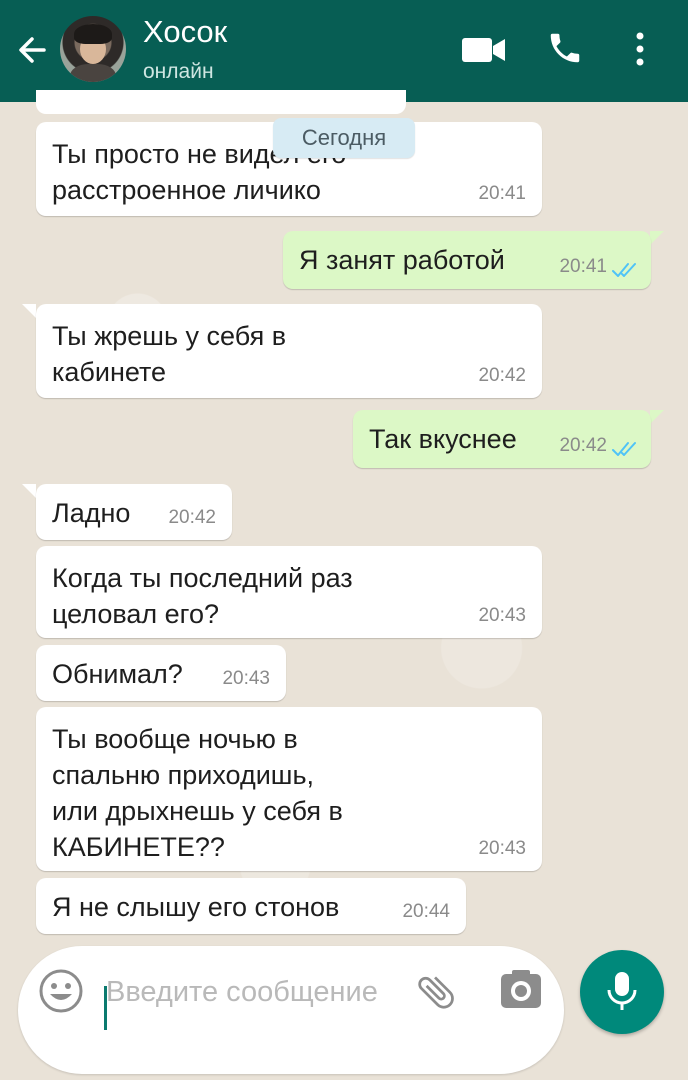  I want to click on message-bubble-incoming: Я не слышу его стонов 20:44, so click(251, 906).